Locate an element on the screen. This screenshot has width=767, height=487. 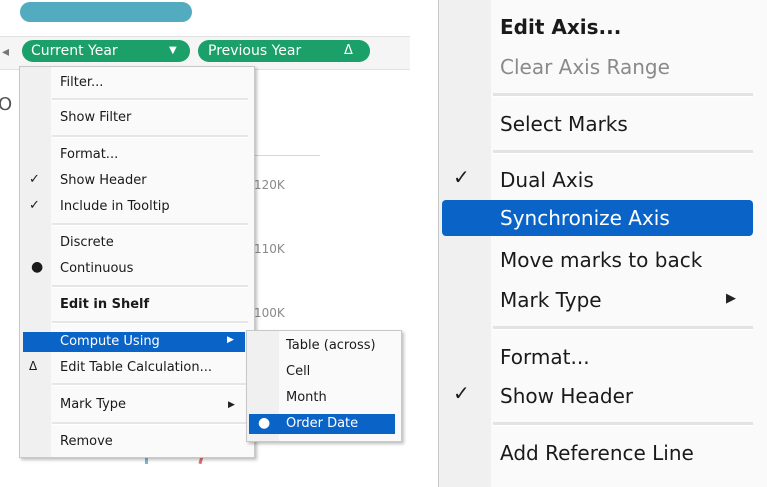
menu-item-select-marks: Select Marks is located at coordinates (564, 124).